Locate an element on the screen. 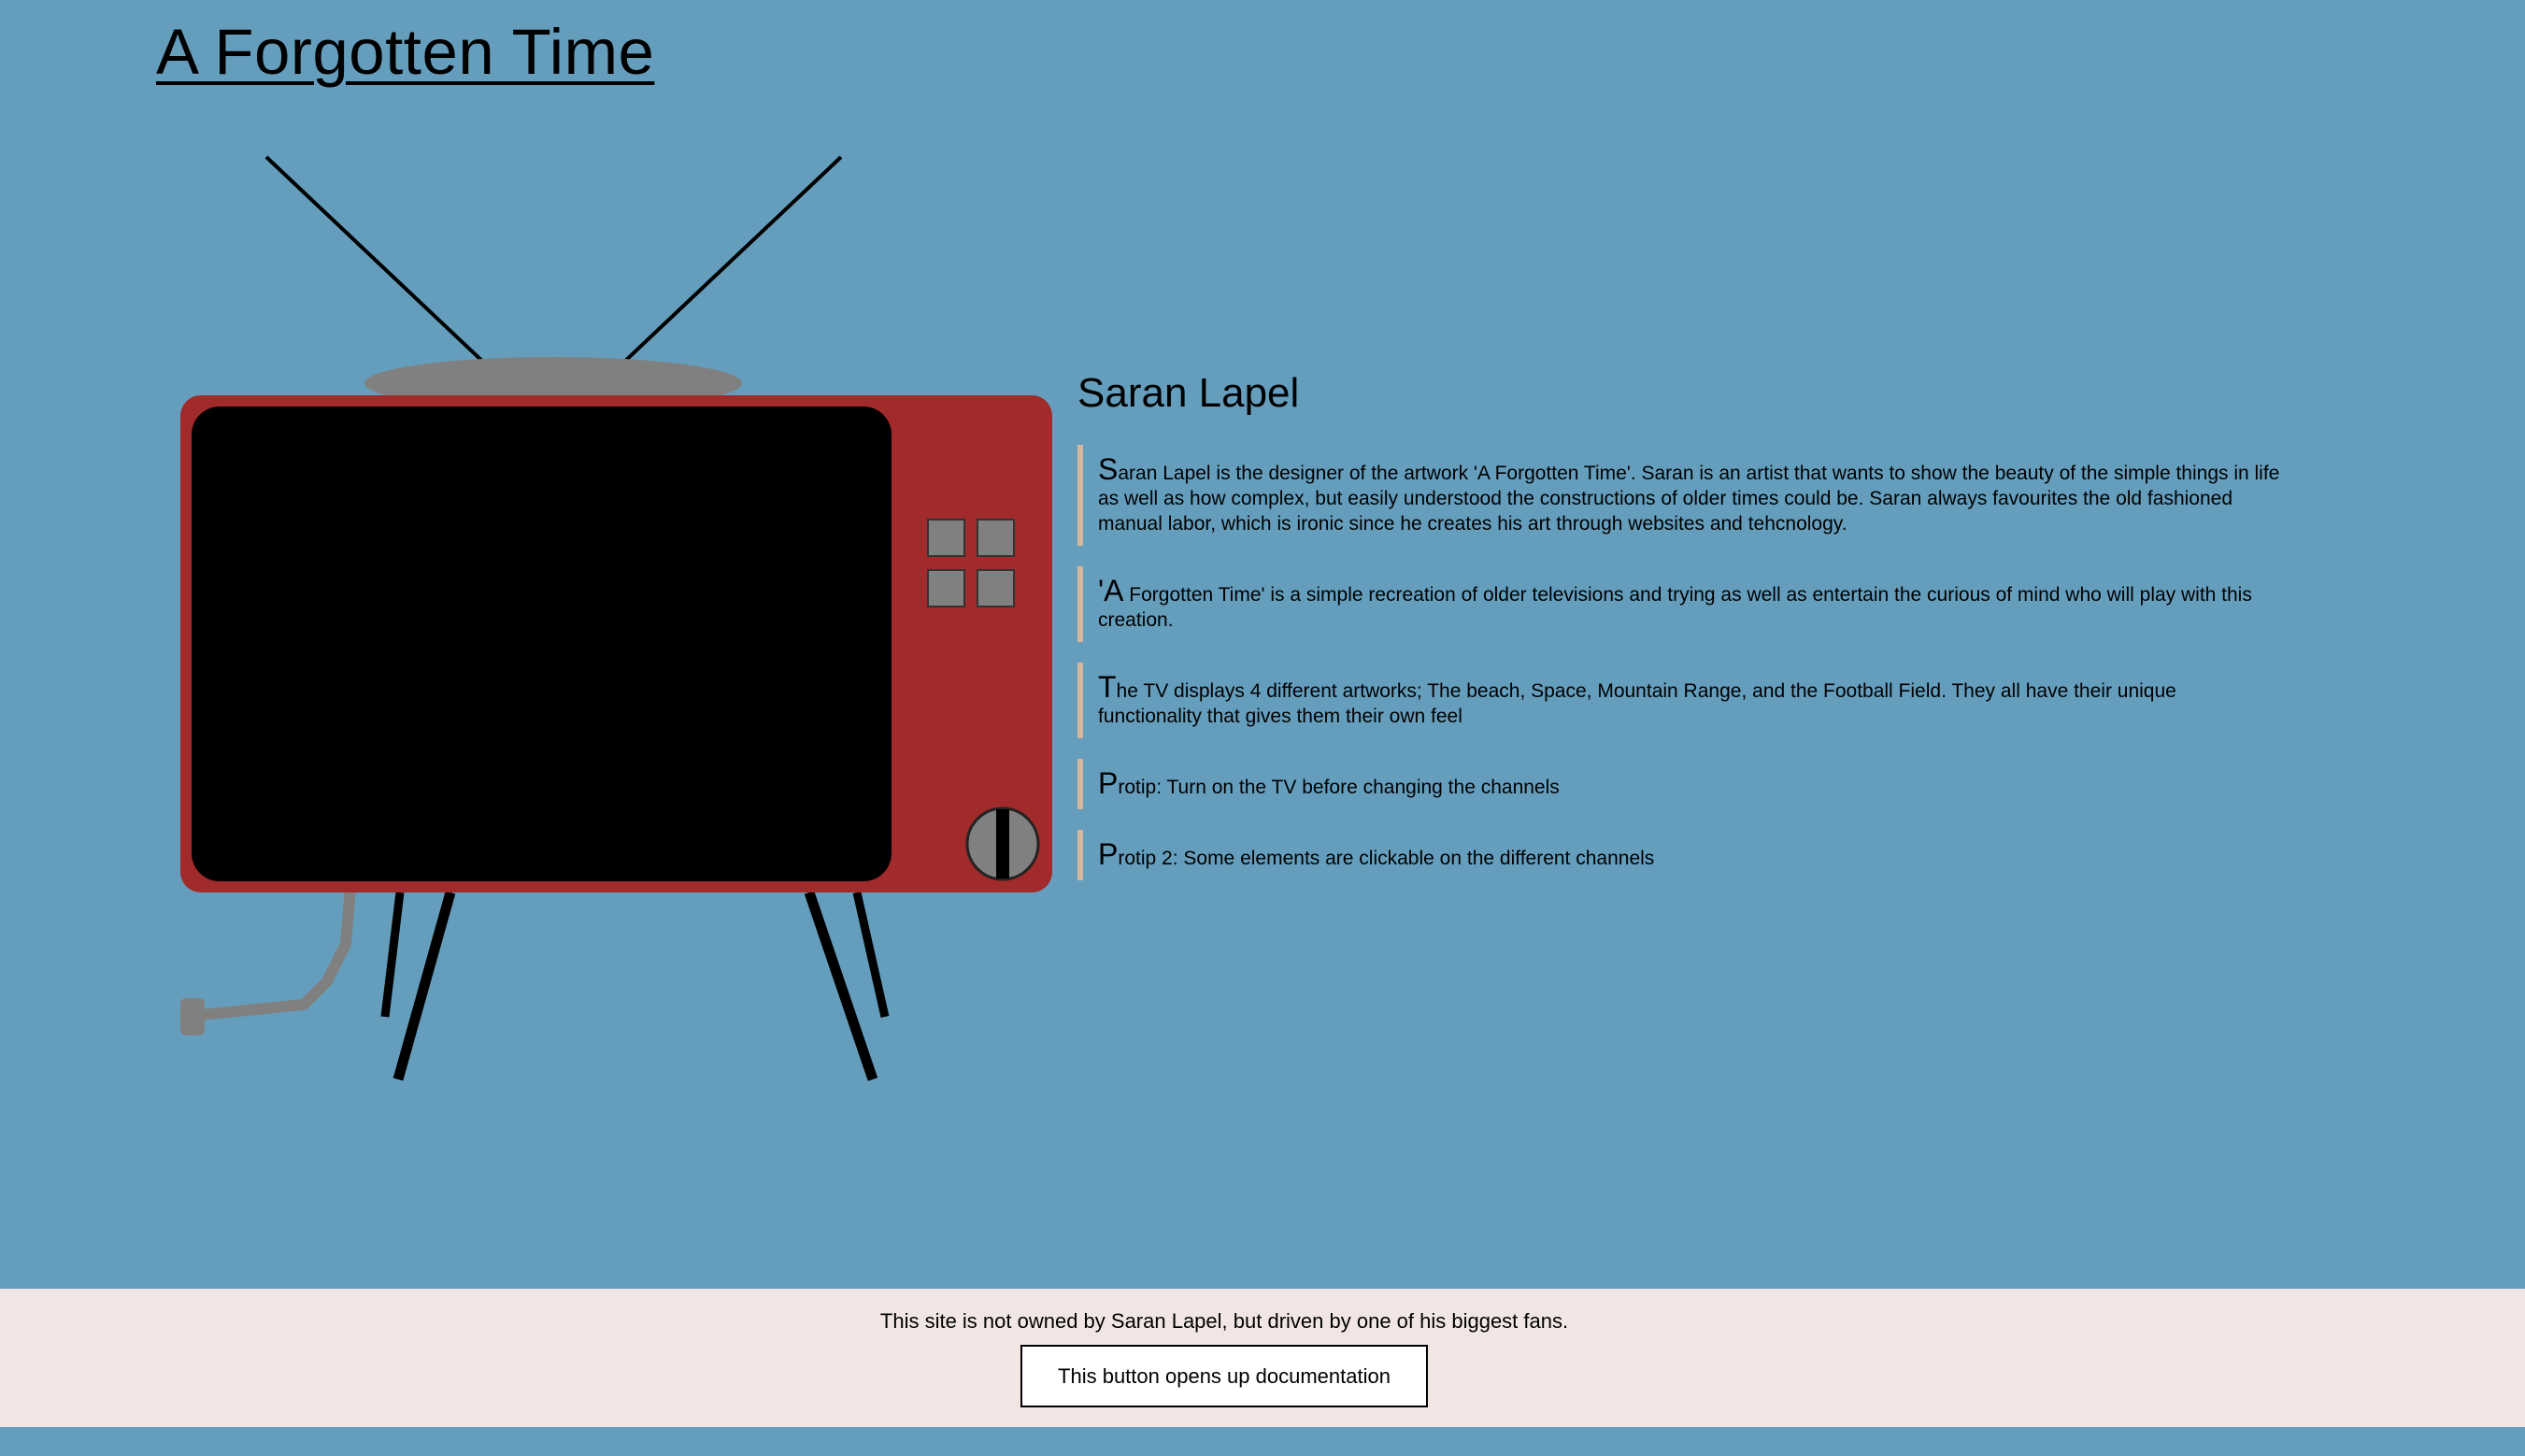  power-cord is located at coordinates (274, 954).